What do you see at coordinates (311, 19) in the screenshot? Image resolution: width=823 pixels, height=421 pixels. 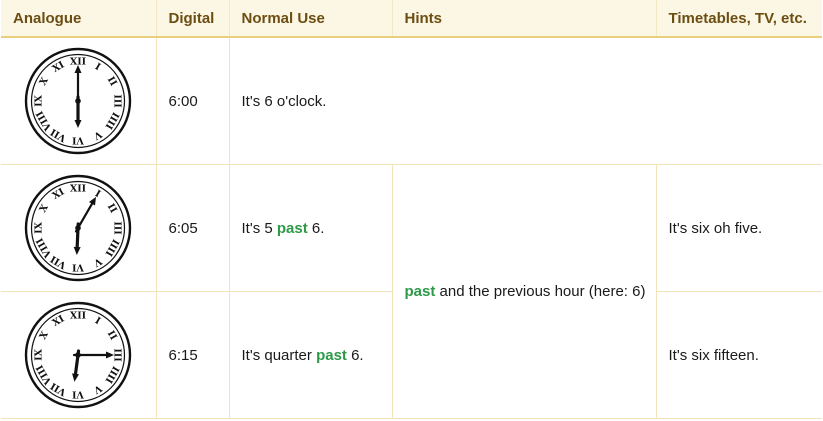 I see `header-normal-use: Normal Use` at bounding box center [311, 19].